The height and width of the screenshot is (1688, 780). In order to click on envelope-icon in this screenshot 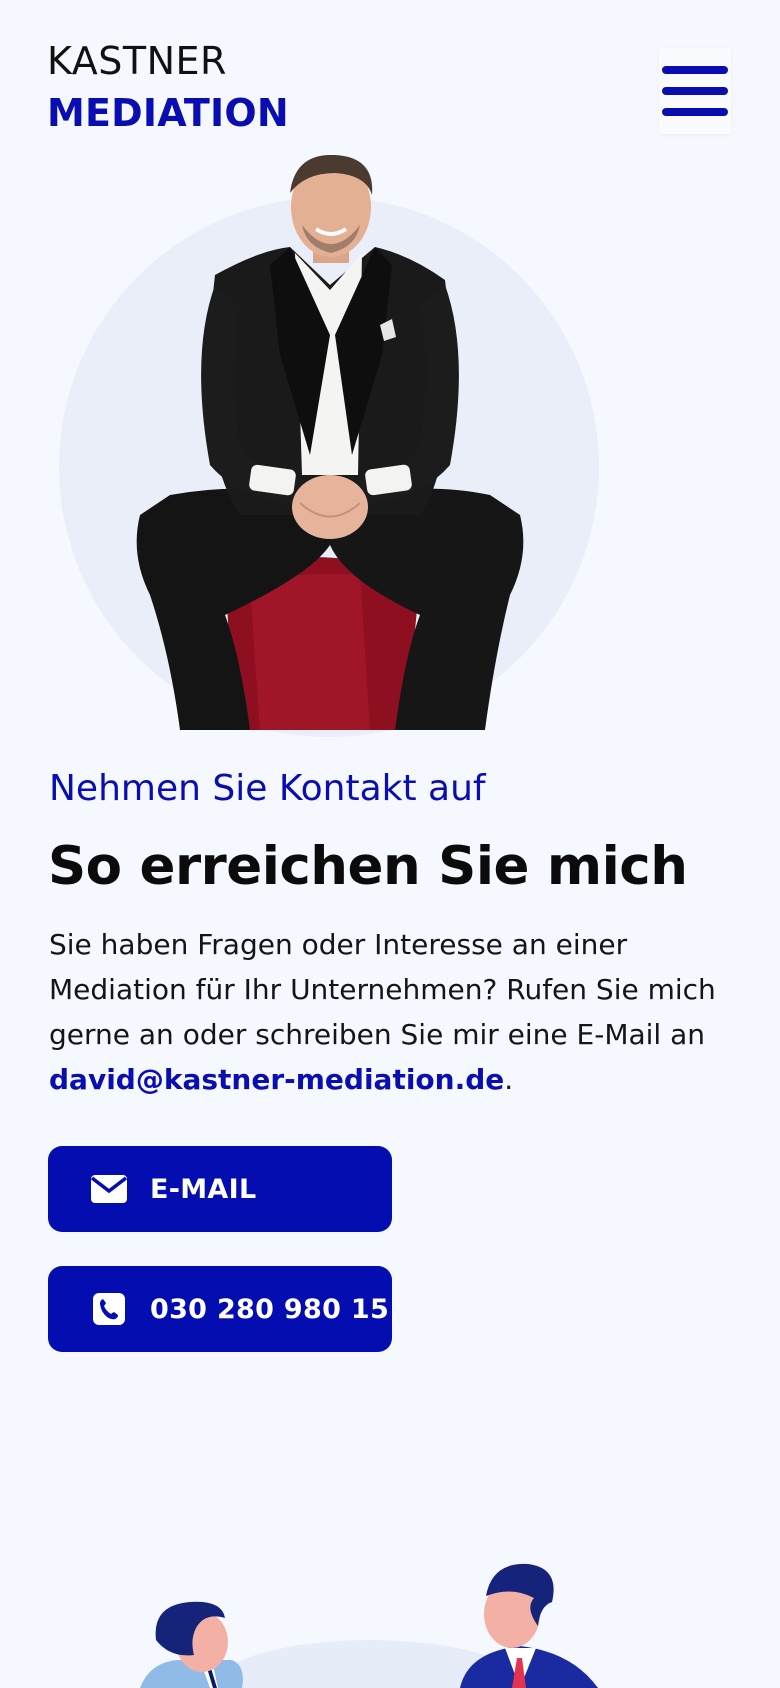, I will do `click(109, 1189)`.